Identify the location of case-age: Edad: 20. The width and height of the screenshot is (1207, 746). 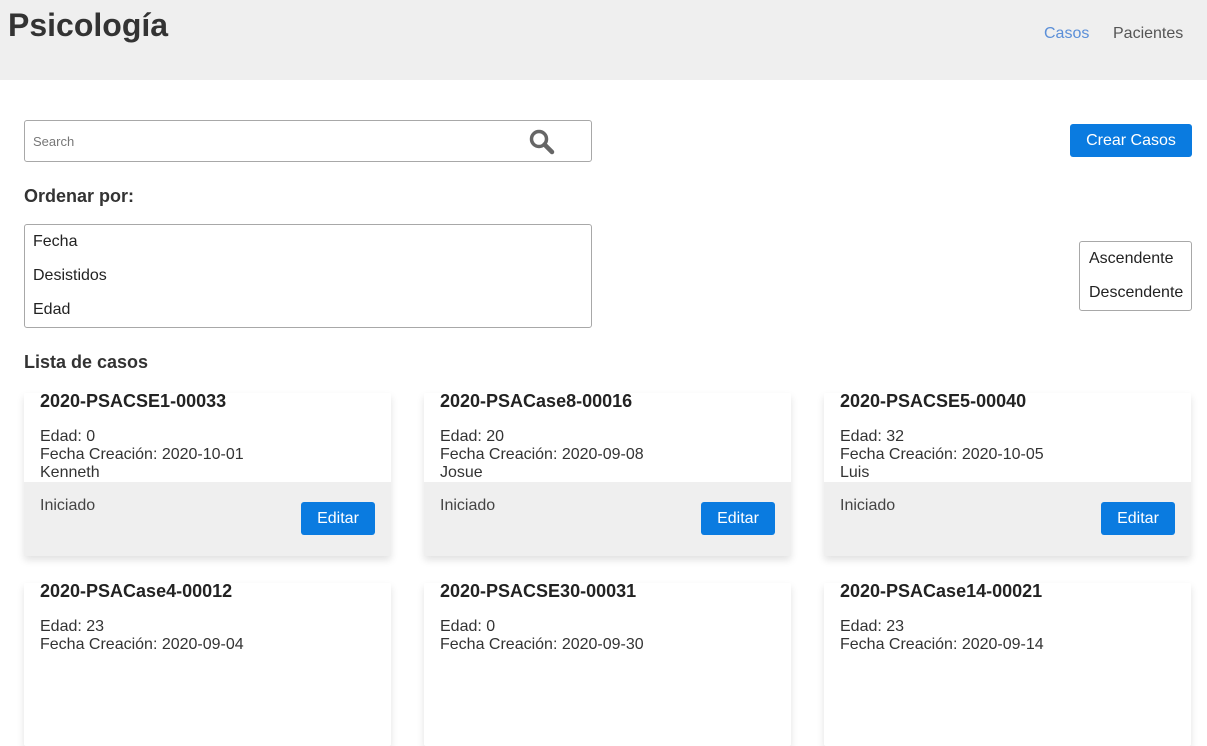
(472, 436).